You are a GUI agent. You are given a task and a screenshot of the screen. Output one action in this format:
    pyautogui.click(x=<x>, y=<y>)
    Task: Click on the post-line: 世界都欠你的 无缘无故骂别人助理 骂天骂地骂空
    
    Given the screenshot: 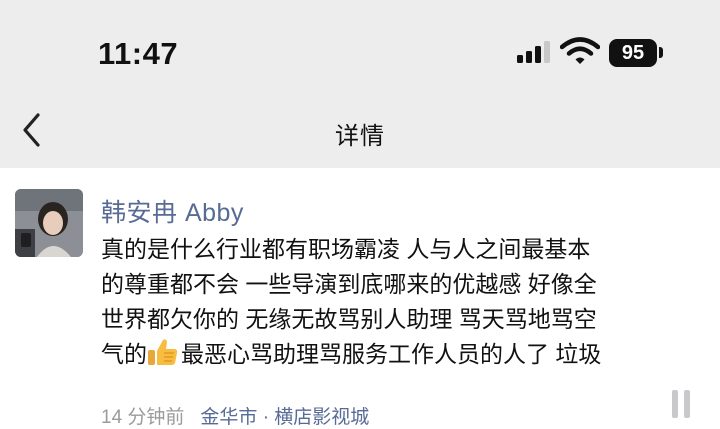 What is the action you would take?
    pyautogui.click(x=349, y=319)
    